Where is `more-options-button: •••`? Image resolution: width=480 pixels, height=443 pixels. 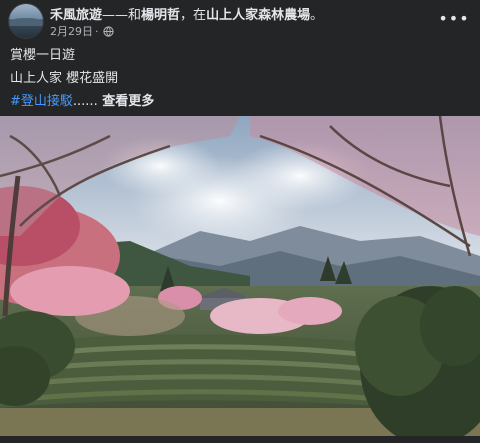
more-options-button: ••• is located at coordinates (453, 18).